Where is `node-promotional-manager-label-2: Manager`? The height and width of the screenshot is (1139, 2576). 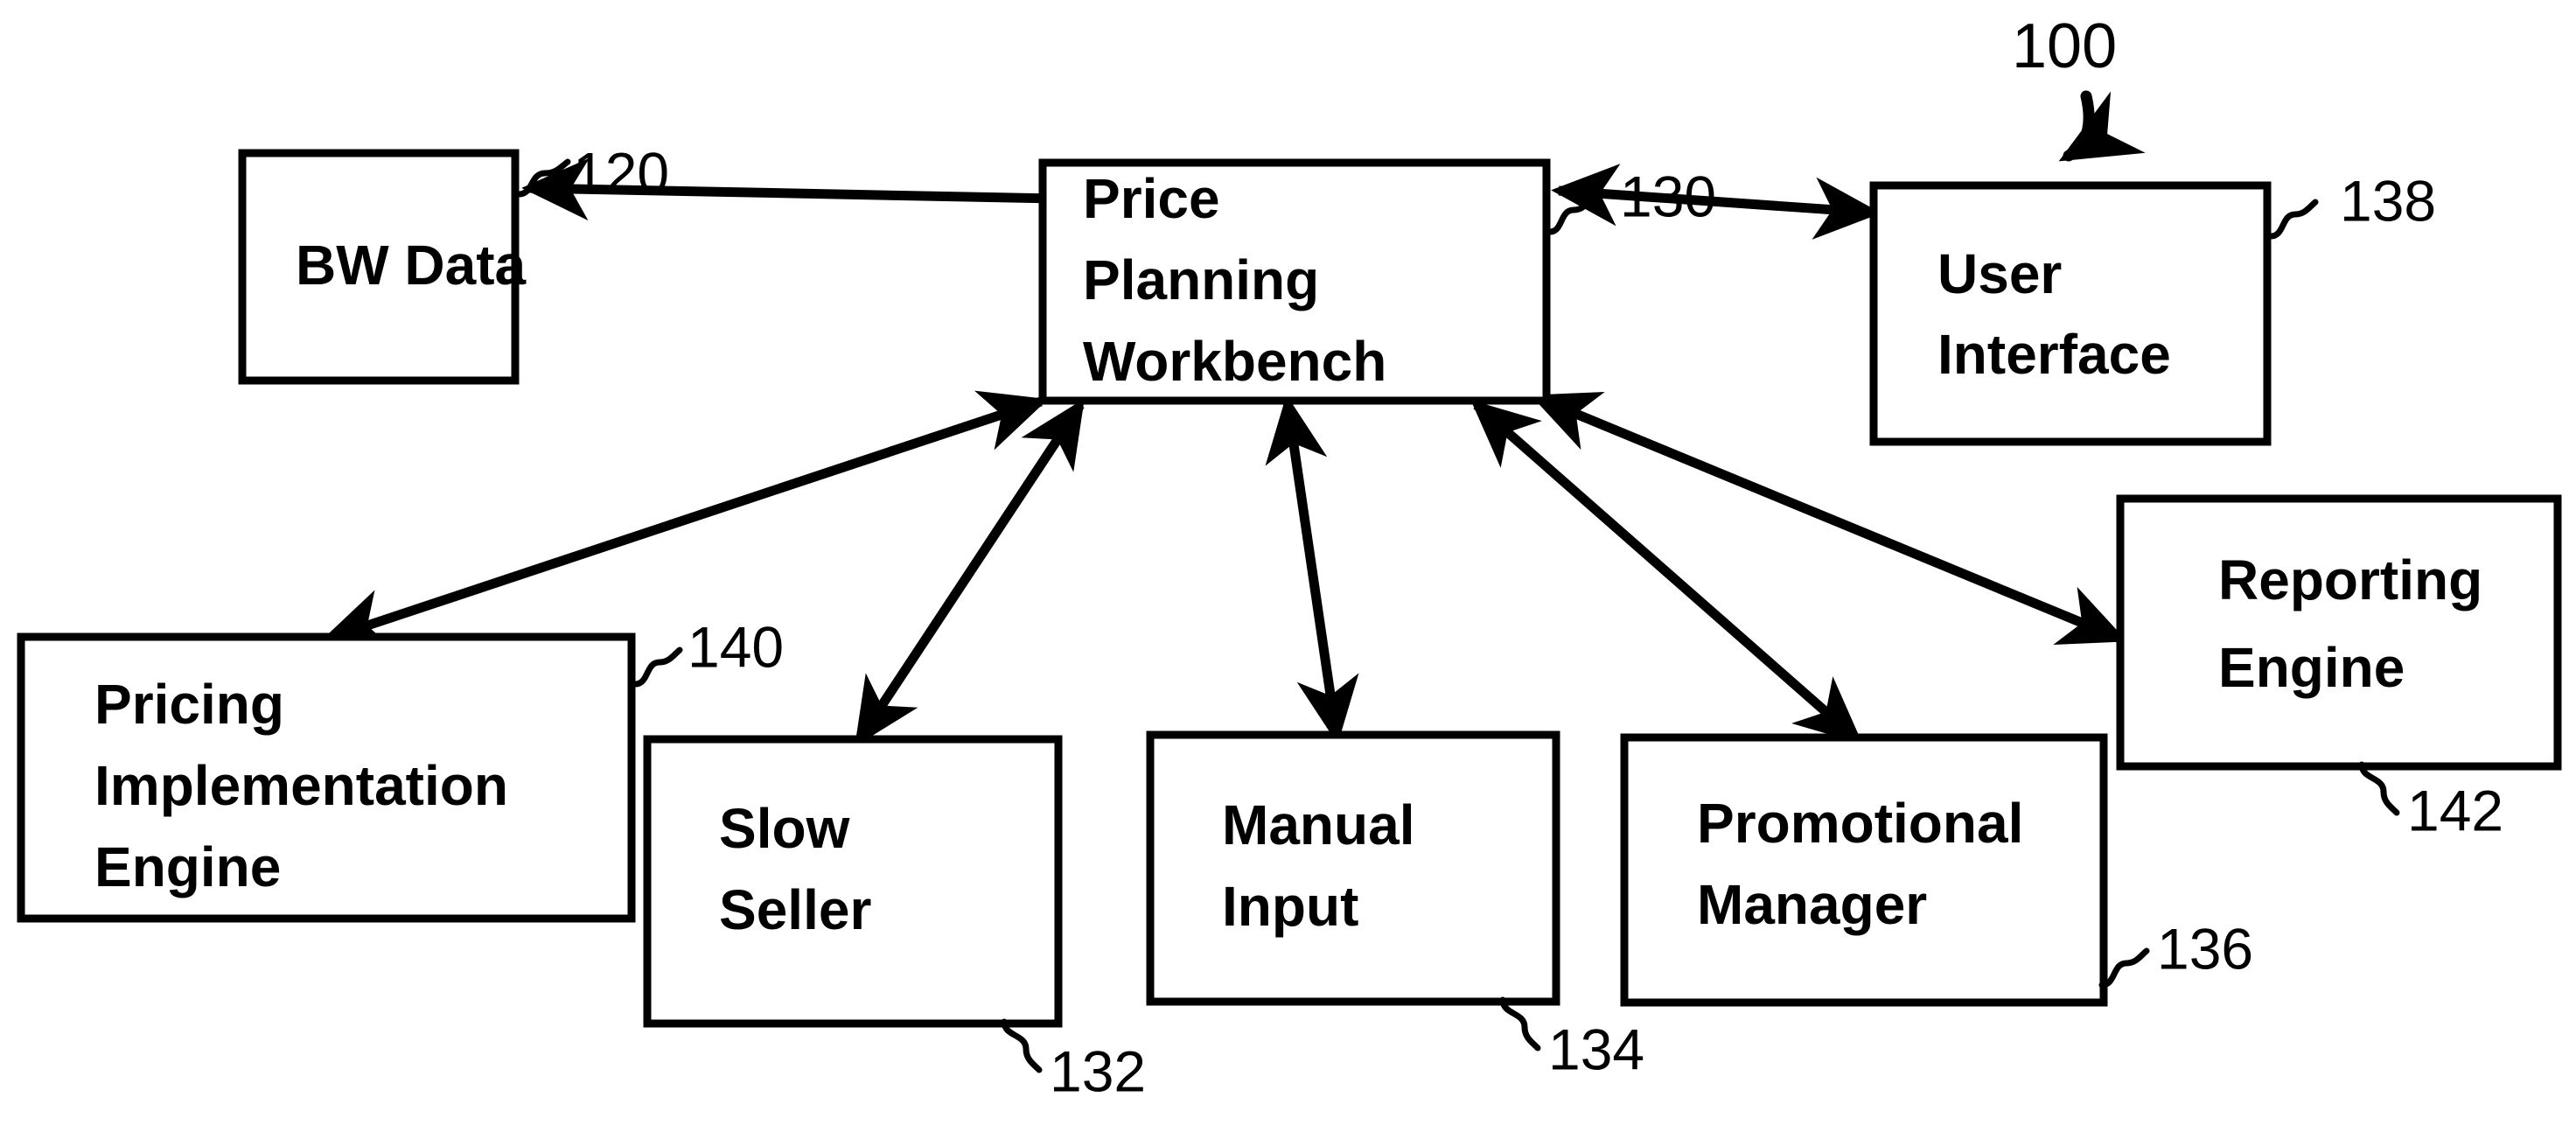 node-promotional-manager-label-2: Manager is located at coordinates (1812, 904).